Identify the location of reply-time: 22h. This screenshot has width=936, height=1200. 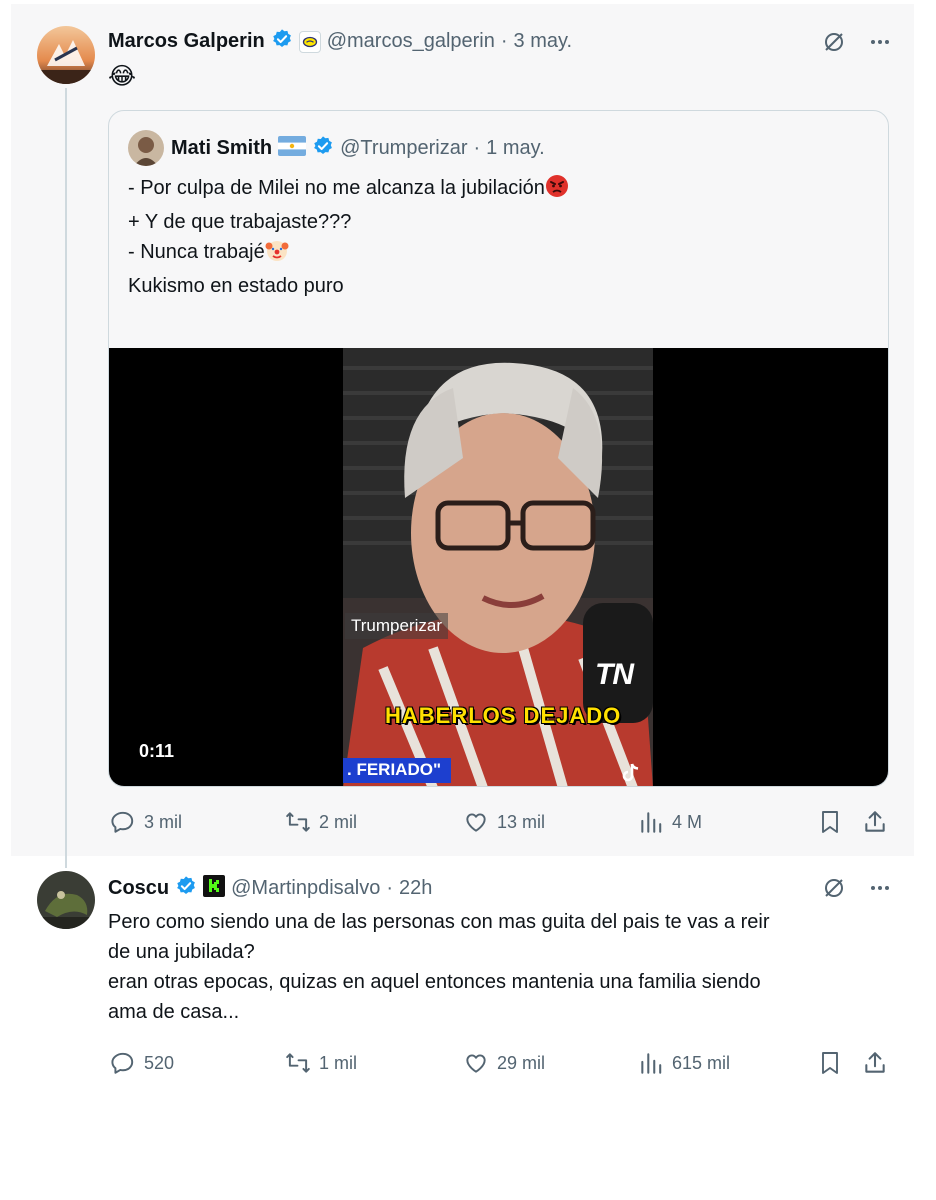
(415, 888).